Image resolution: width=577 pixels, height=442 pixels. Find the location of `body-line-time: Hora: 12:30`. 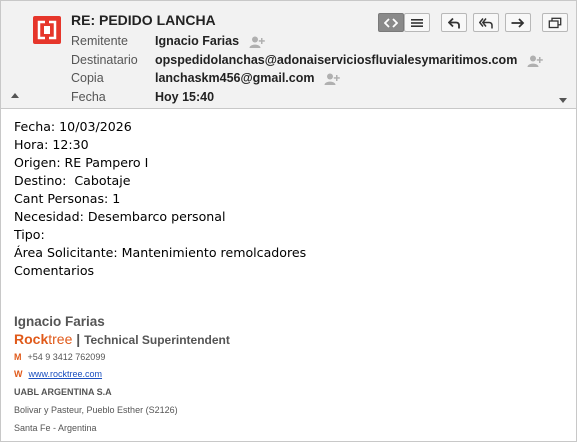

body-line-time: Hora: 12:30 is located at coordinates (51, 144).